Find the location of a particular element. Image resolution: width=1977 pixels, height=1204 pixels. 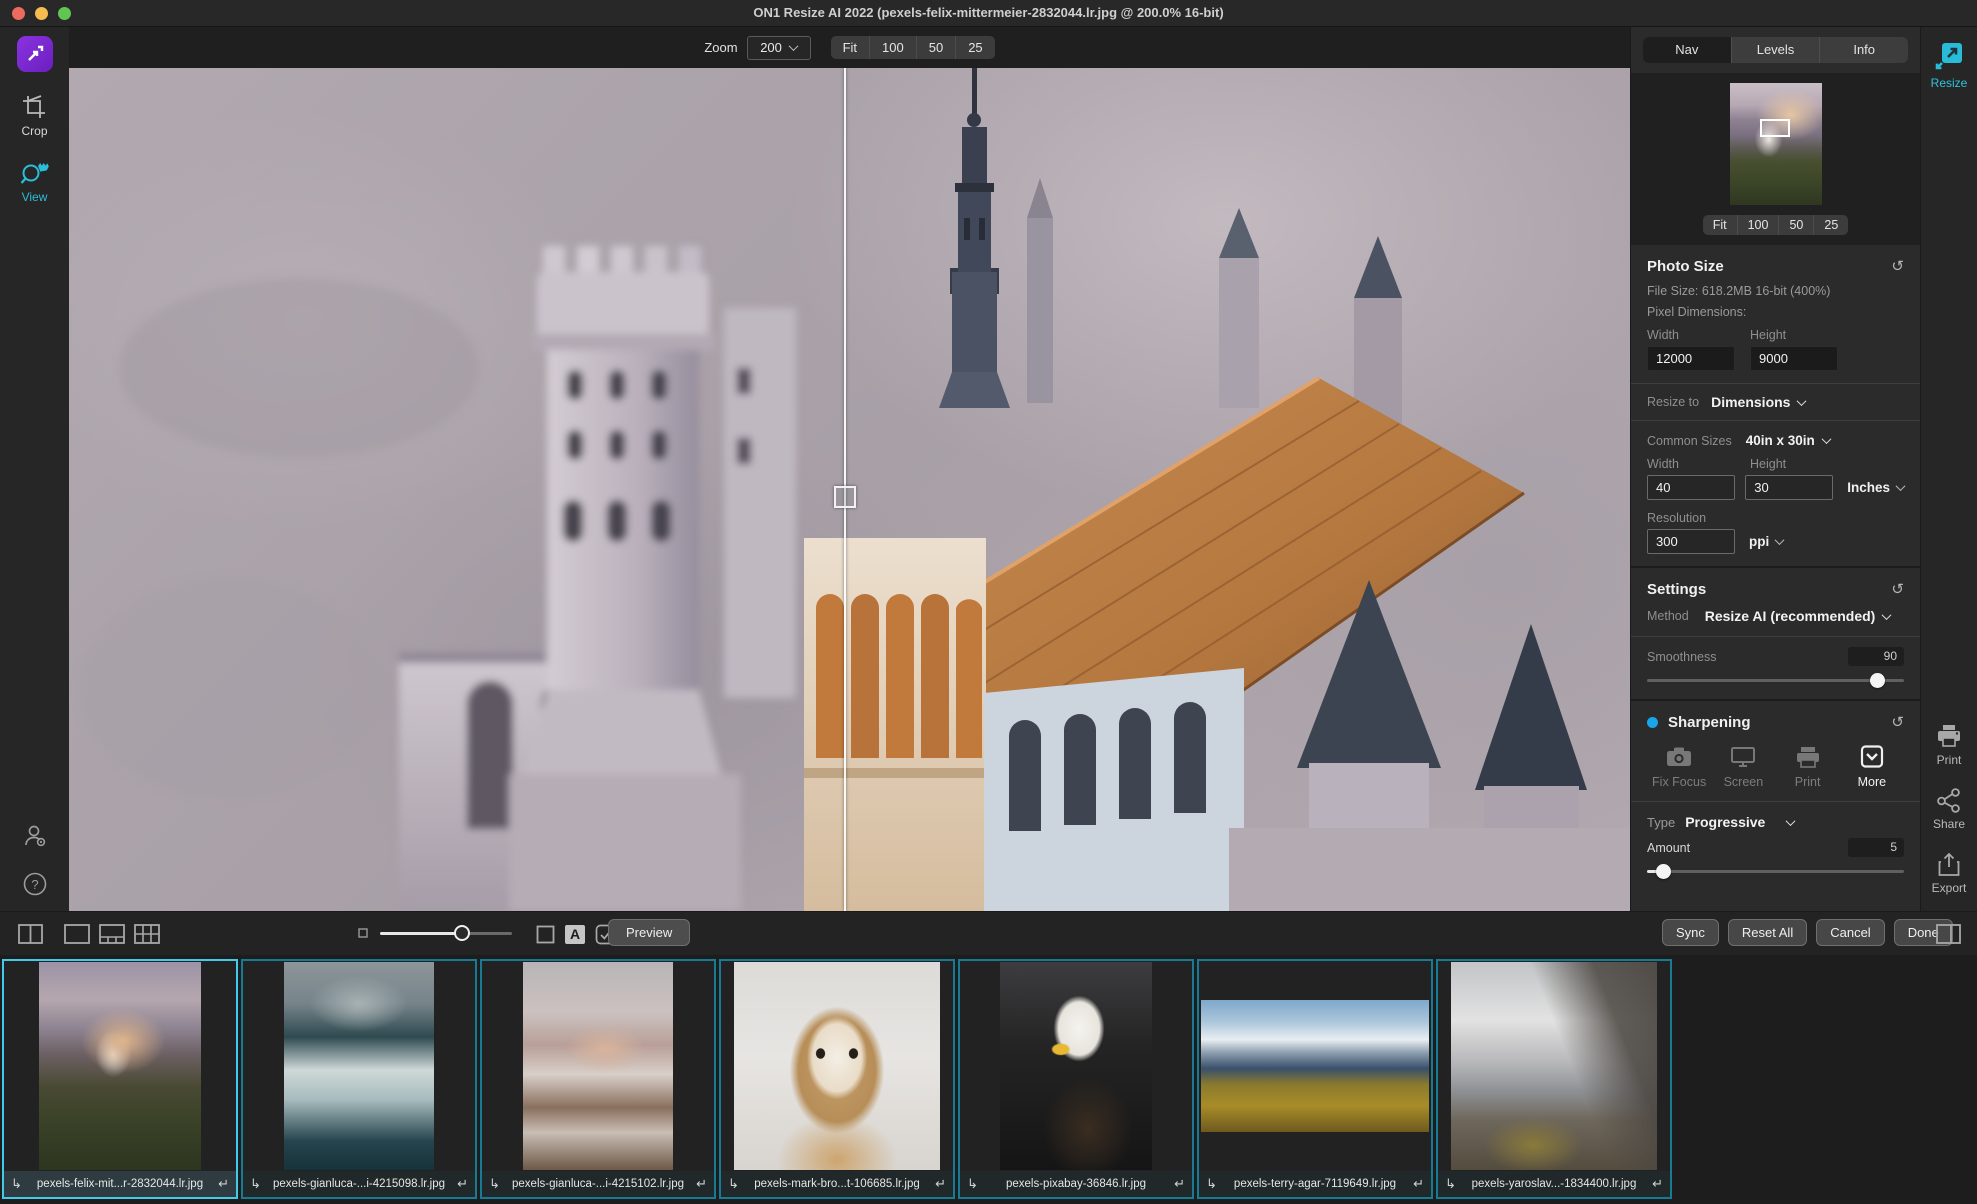

common-sizes-select: 40in x 30in is located at coordinates (1789, 440).